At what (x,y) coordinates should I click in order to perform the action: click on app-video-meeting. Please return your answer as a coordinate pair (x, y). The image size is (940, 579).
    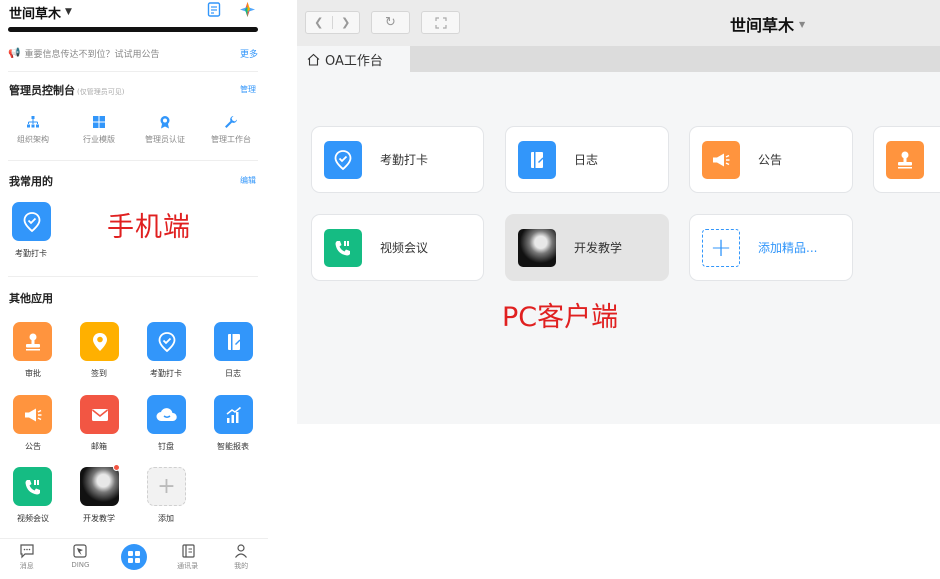
    Looking at the image, I should click on (32, 486).